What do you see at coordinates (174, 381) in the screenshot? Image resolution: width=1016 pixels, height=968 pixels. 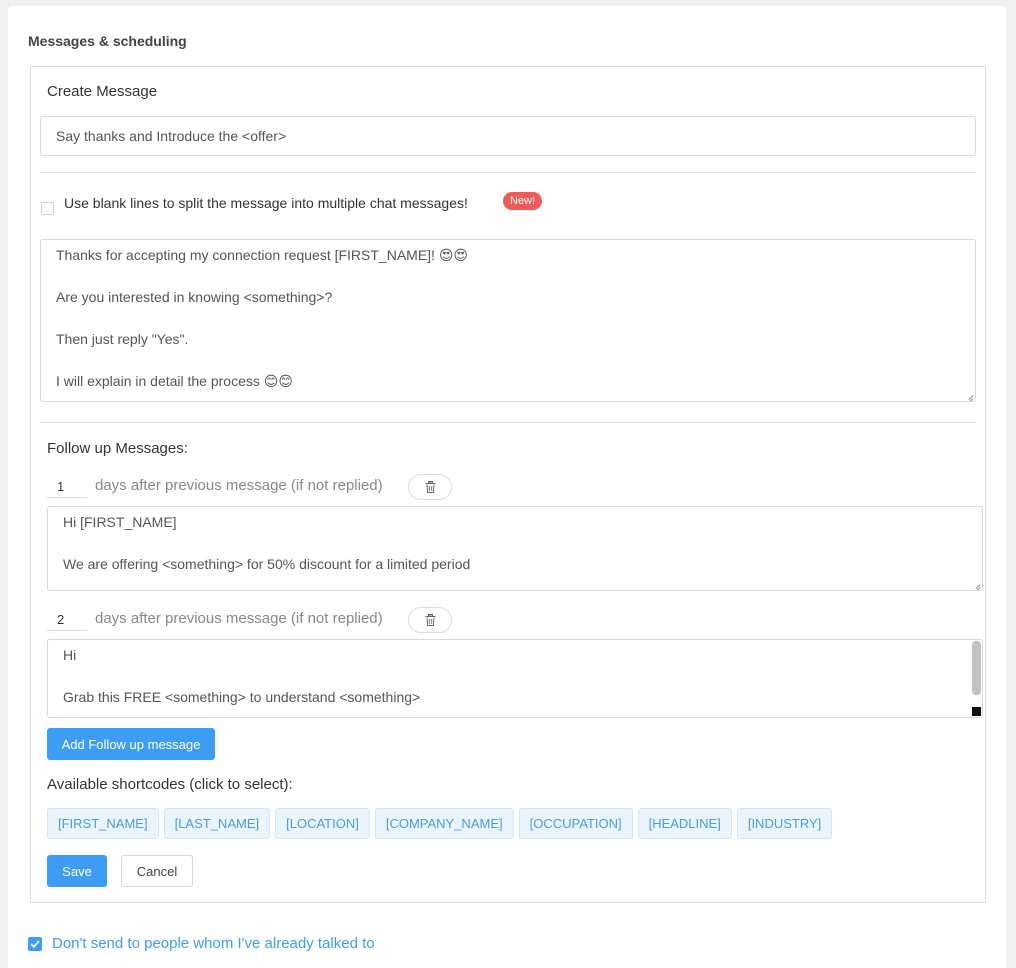 I see `message-line: I will explain in detail the process 😊😊` at bounding box center [174, 381].